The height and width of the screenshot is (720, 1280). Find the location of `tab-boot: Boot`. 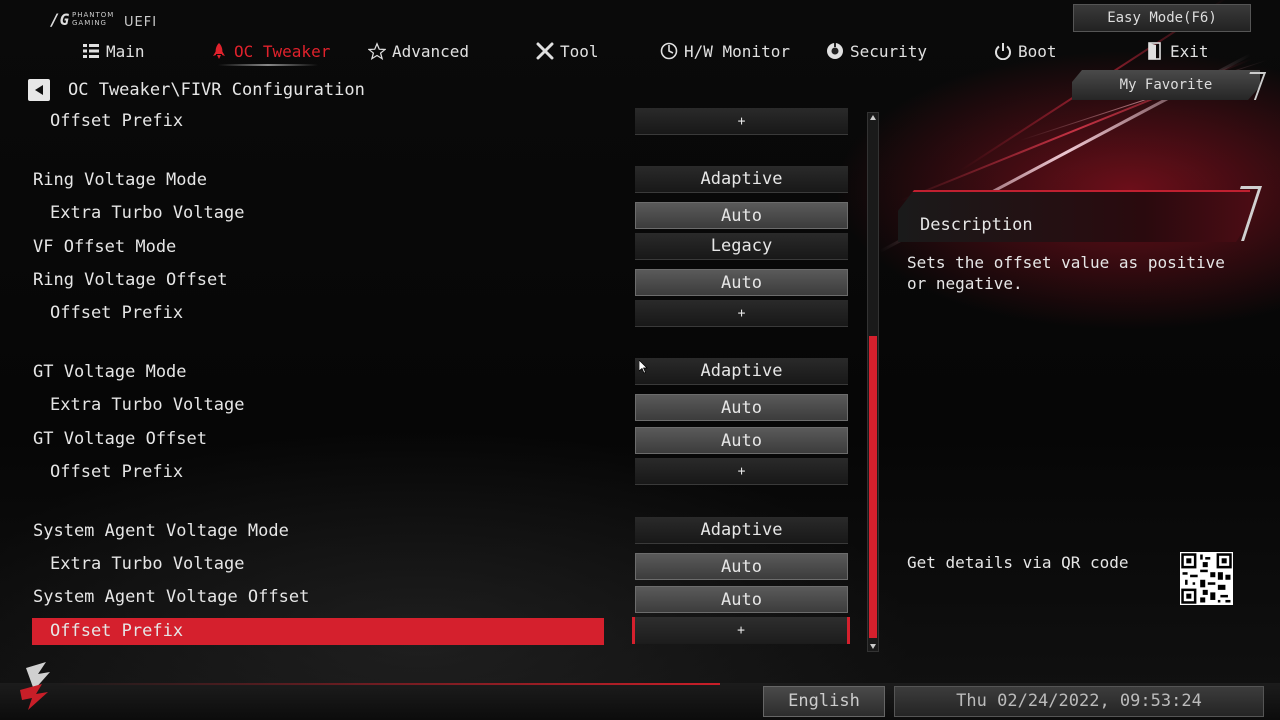

tab-boot: Boot is located at coordinates (1025, 51).